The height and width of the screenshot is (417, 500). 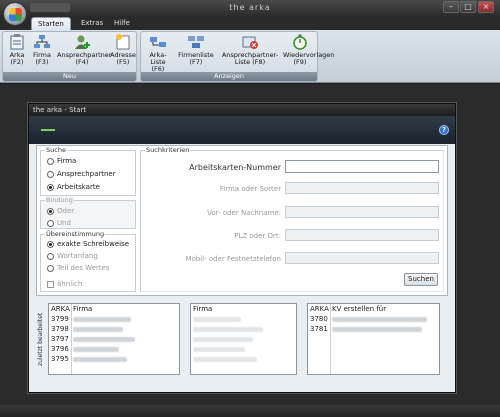 What do you see at coordinates (250, 189) in the screenshot?
I see `firma-oder-sorter-label: Firma oder Sorter` at bounding box center [250, 189].